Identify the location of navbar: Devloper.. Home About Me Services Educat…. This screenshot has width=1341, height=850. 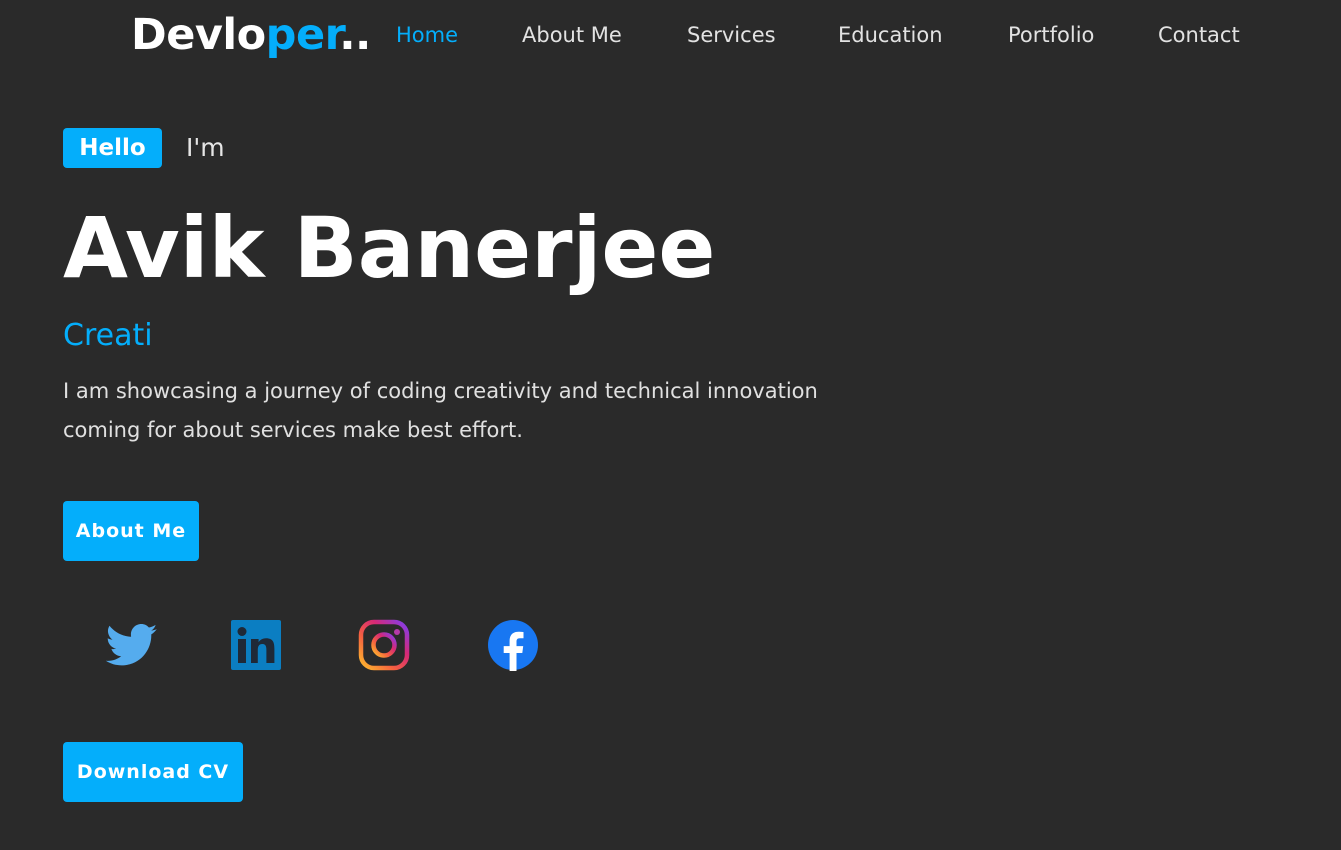
(670, 35).